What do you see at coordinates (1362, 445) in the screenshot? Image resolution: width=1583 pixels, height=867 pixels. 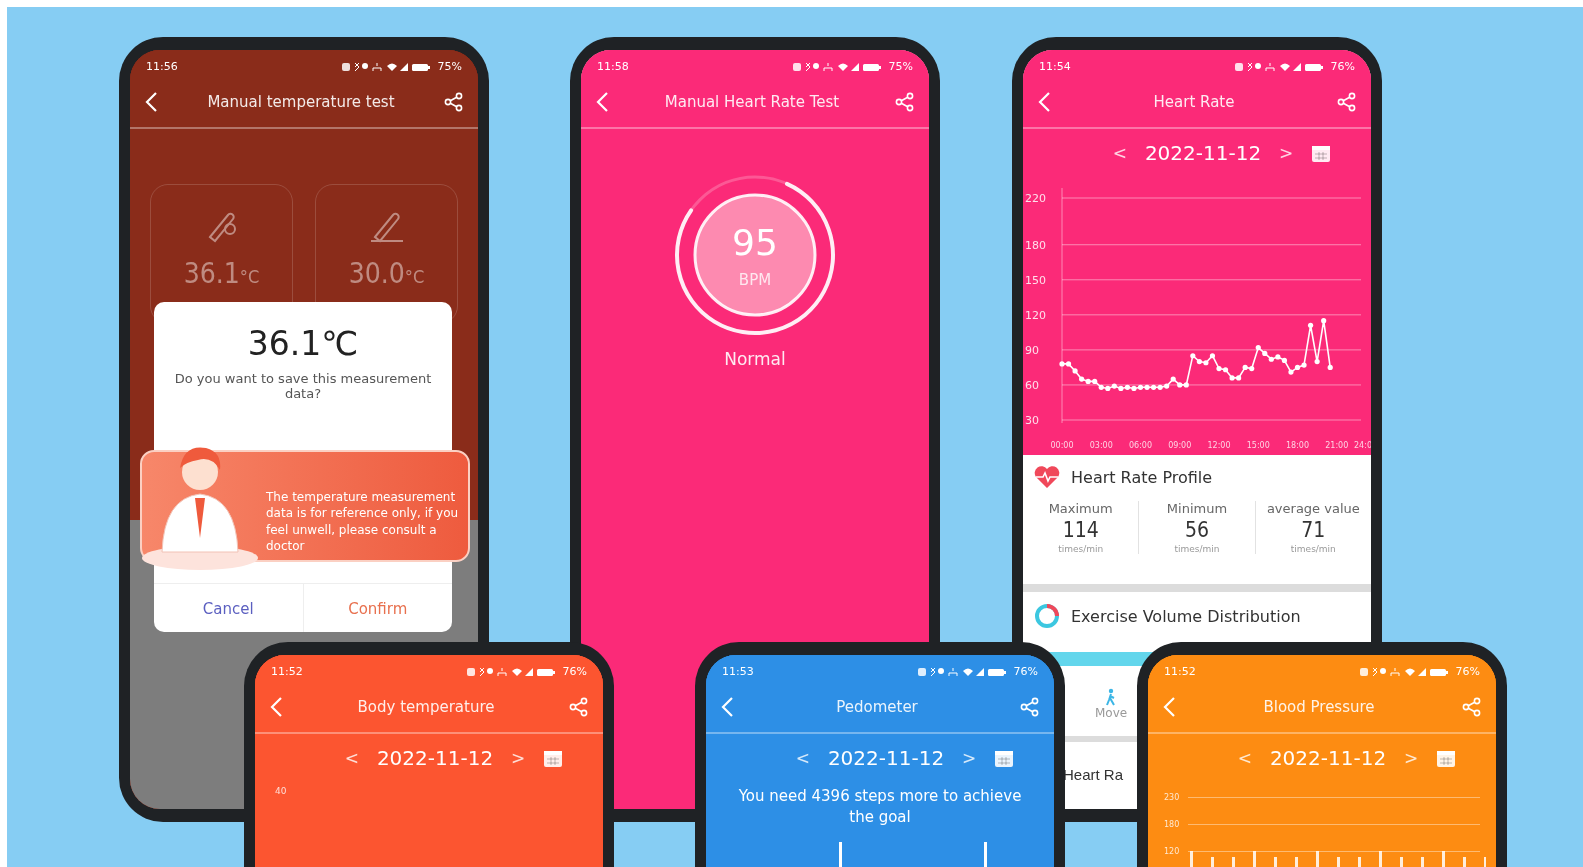 I see `x-axis-label: 24:0` at bounding box center [1362, 445].